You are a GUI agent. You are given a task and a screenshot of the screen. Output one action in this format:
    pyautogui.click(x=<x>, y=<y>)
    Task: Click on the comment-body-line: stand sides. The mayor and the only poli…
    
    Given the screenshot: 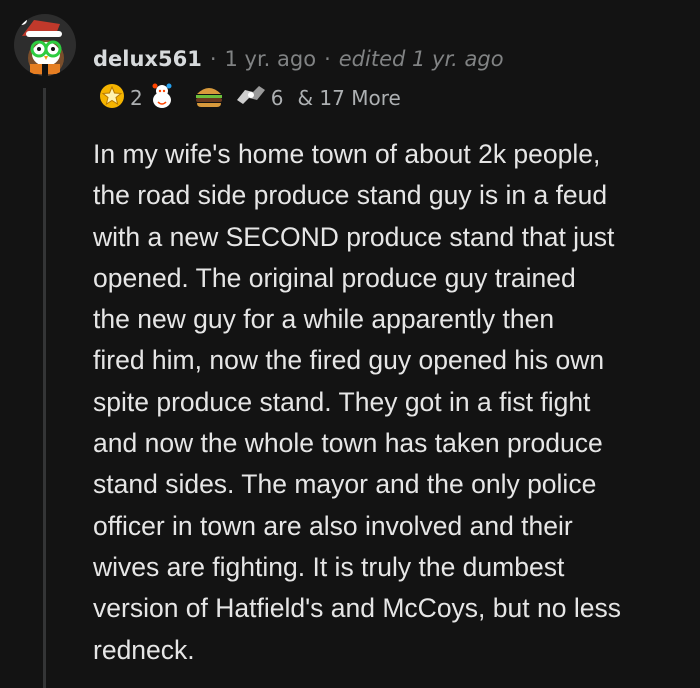 What is the action you would take?
    pyautogui.click(x=345, y=484)
    